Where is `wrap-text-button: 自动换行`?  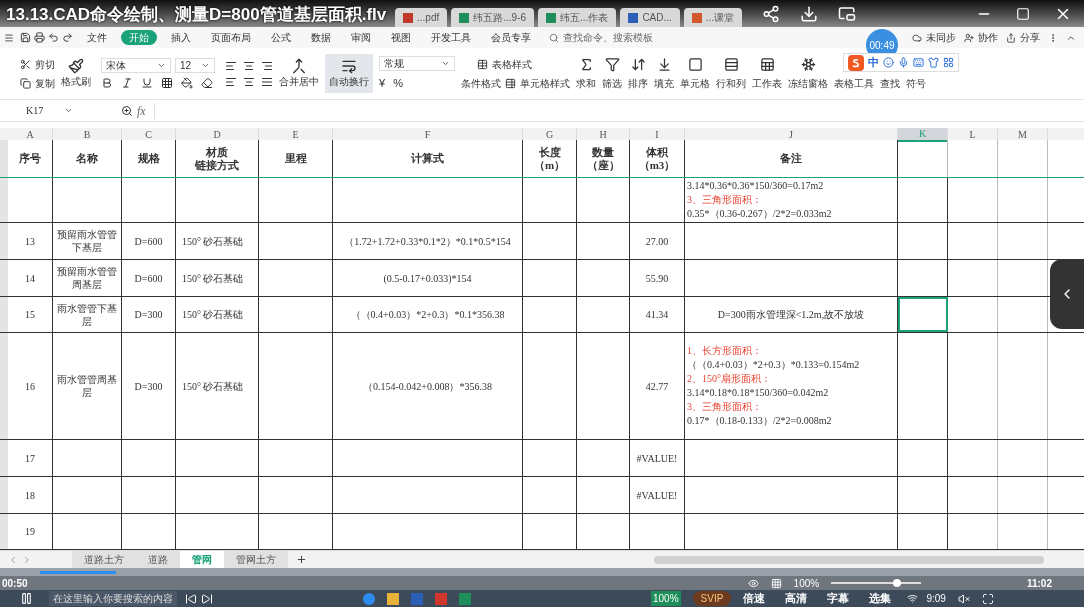
wrap-text-button: 自动换行 is located at coordinates (349, 73).